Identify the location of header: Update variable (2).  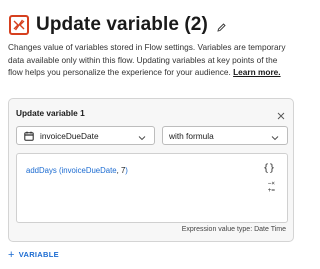
(117, 25).